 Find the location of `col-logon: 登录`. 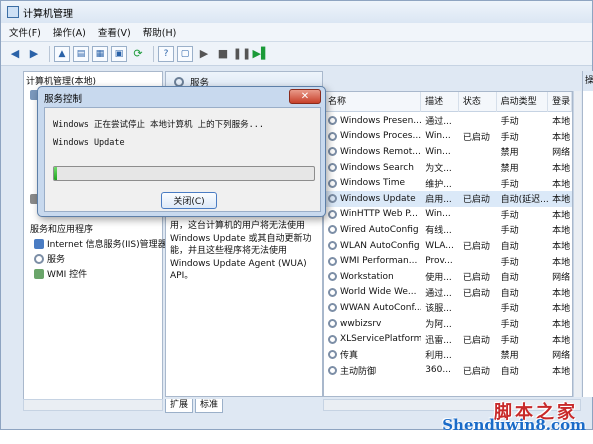

col-logon: 登录 is located at coordinates (560, 102).